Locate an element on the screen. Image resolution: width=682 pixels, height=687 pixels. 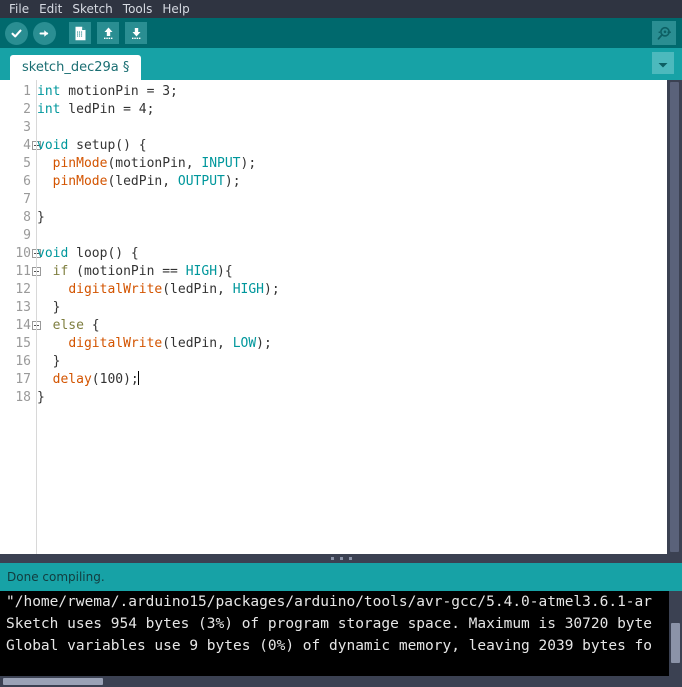
line-number-13: 13 is located at coordinates (23, 307).